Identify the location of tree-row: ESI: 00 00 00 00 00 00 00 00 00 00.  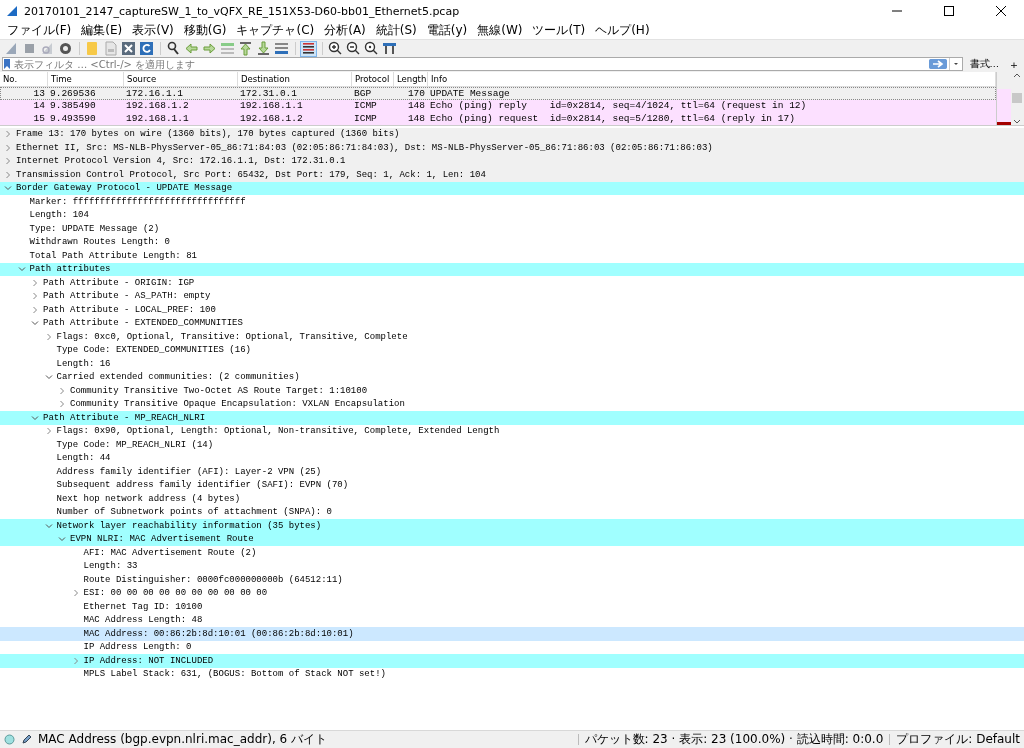
(512, 593).